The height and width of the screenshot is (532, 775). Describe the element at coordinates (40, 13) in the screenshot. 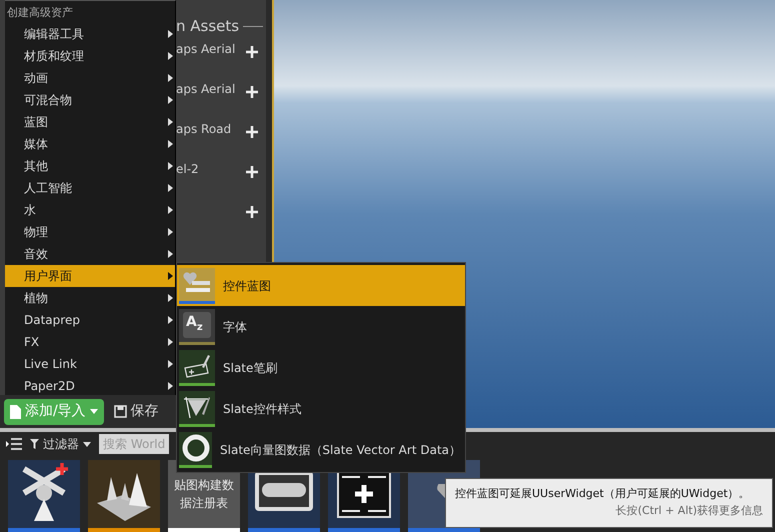

I see `menu-header: 创建高级资产` at that location.